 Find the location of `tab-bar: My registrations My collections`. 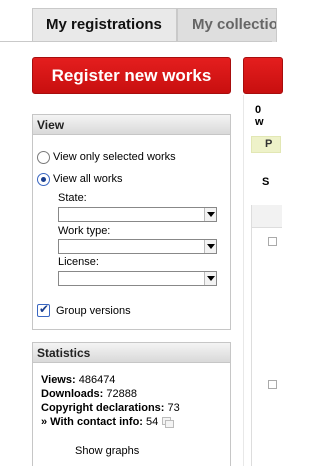

tab-bar: My registrations My collections is located at coordinates (138, 24).